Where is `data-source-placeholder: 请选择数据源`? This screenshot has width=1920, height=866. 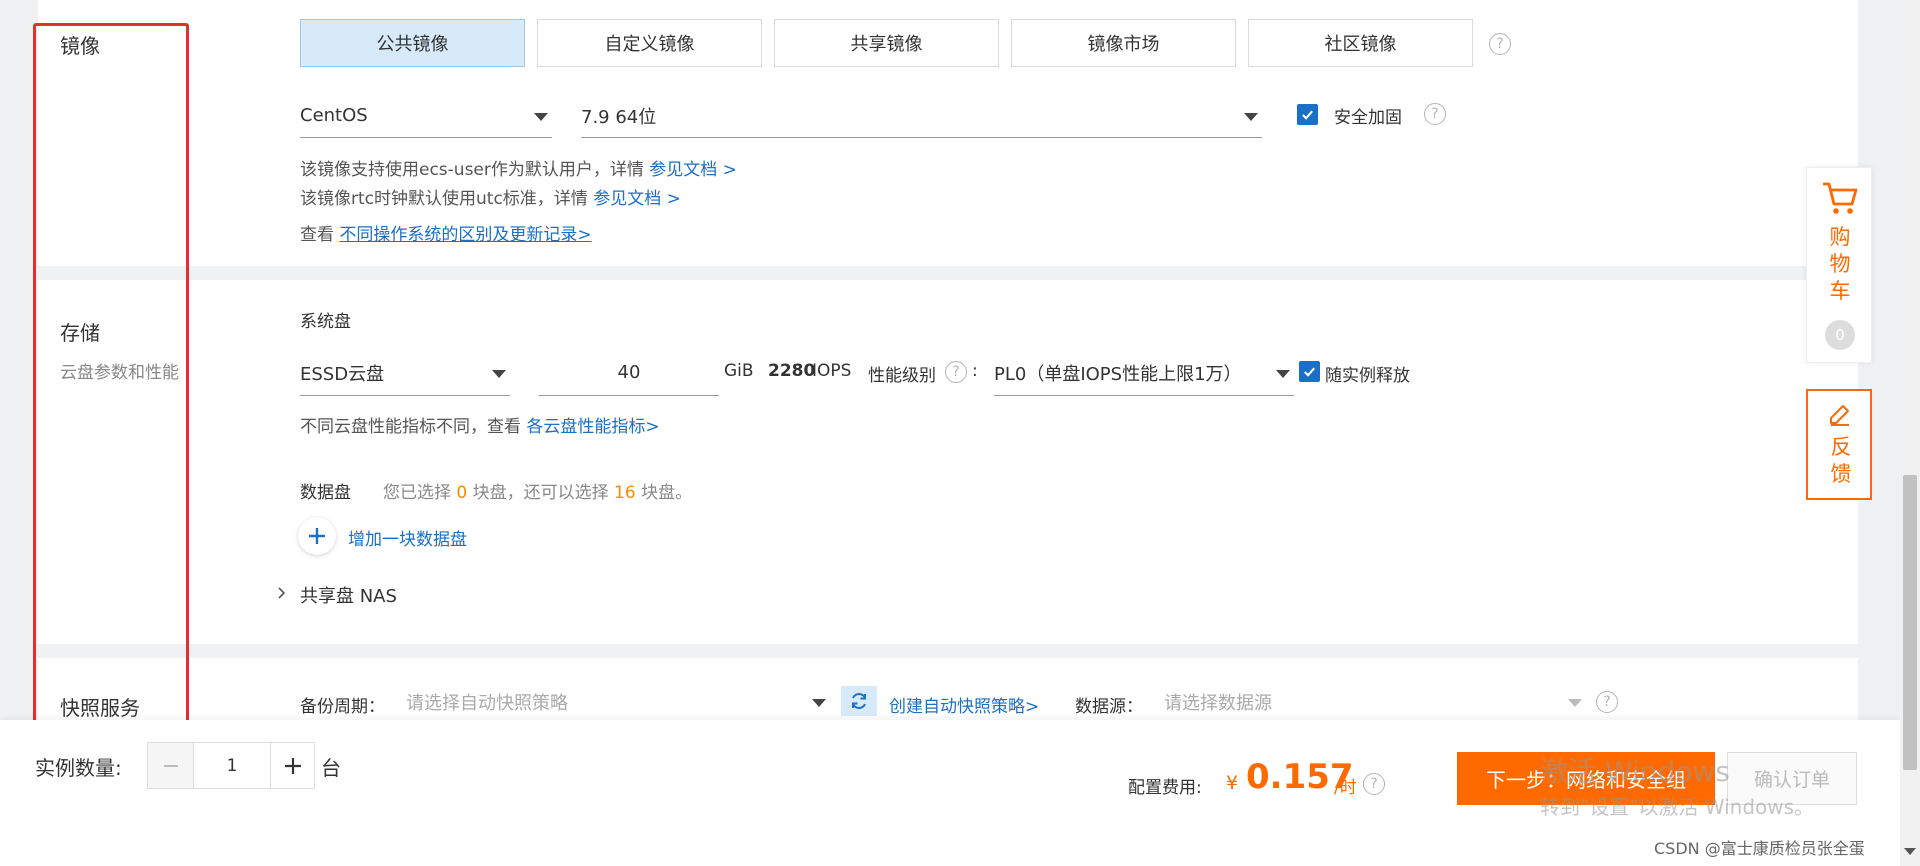 data-source-placeholder: 请选择数据源 is located at coordinates (1218, 703).